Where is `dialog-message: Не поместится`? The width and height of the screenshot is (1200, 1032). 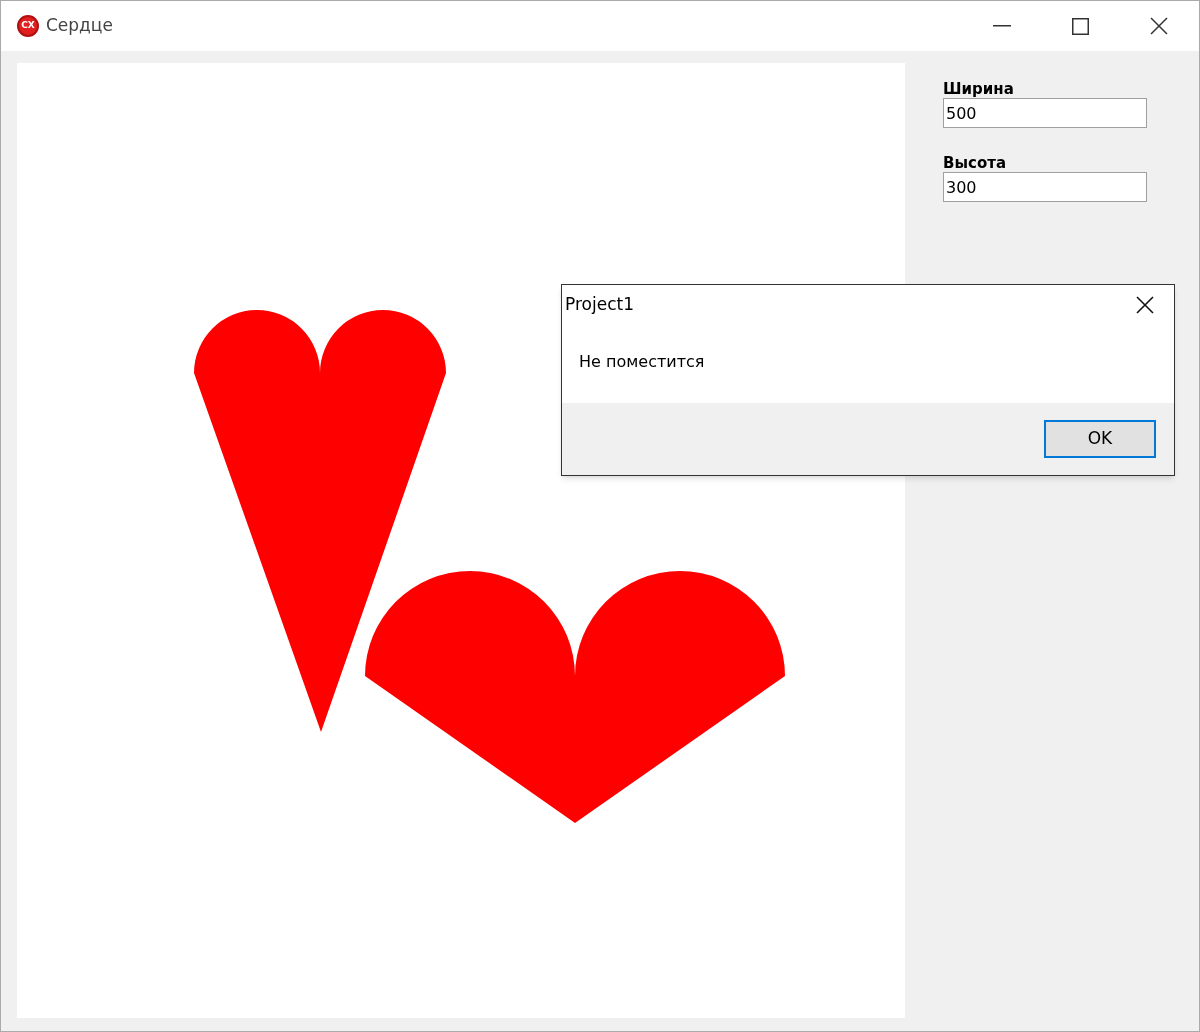 dialog-message: Не поместится is located at coordinates (642, 362).